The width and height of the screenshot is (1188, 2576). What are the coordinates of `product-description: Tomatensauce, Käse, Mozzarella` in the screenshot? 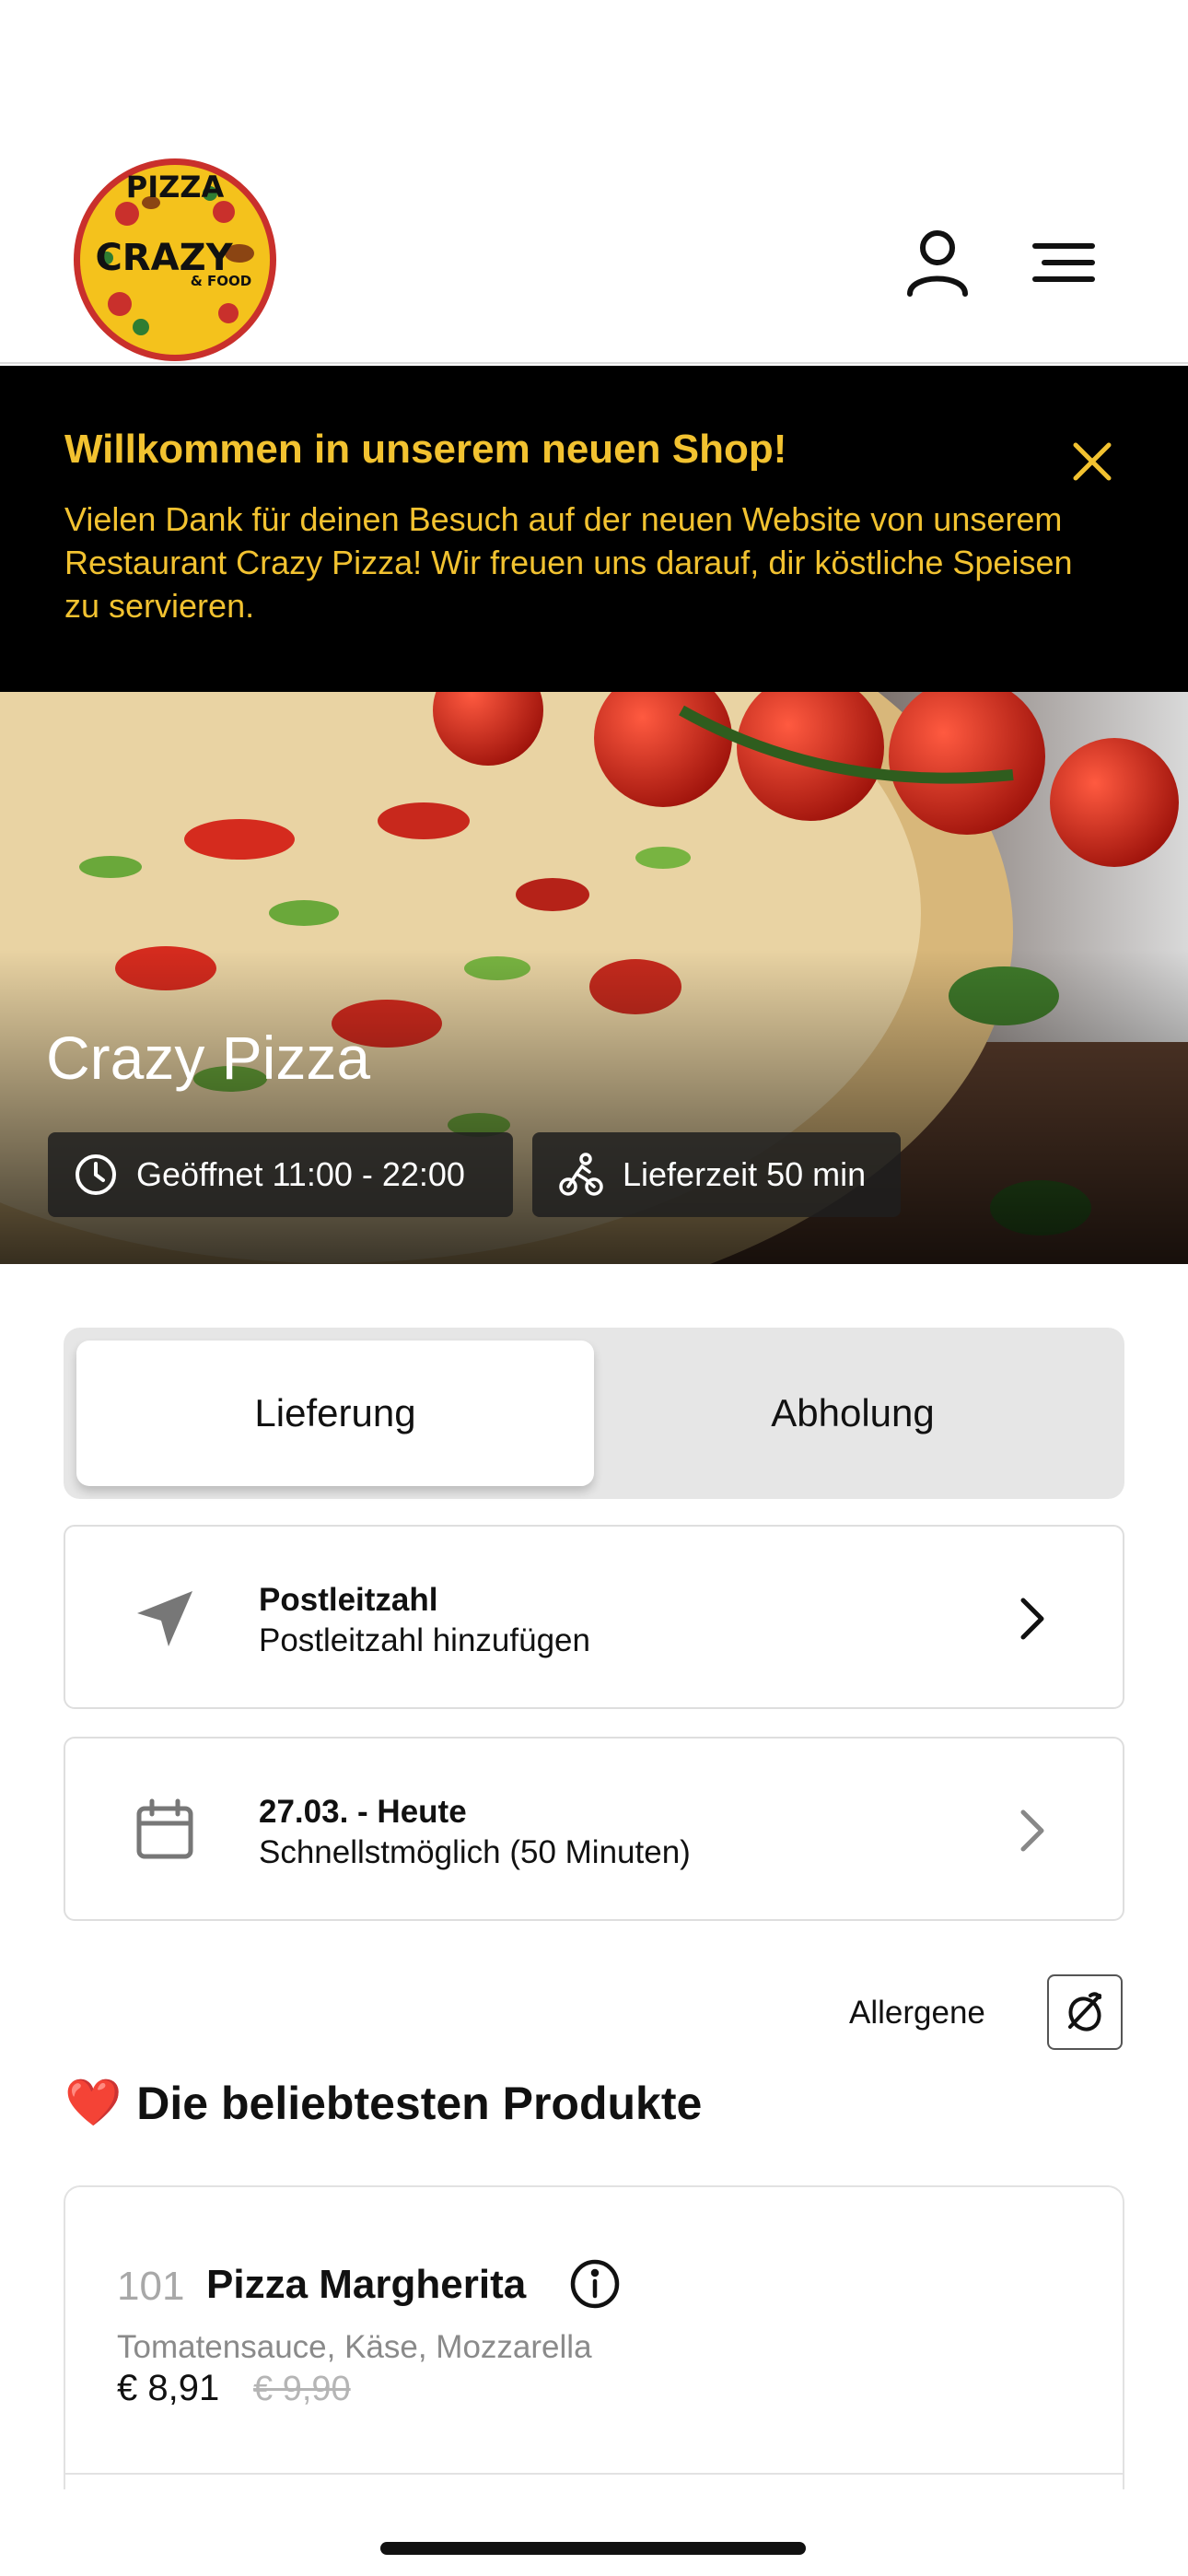 It's located at (354, 2347).